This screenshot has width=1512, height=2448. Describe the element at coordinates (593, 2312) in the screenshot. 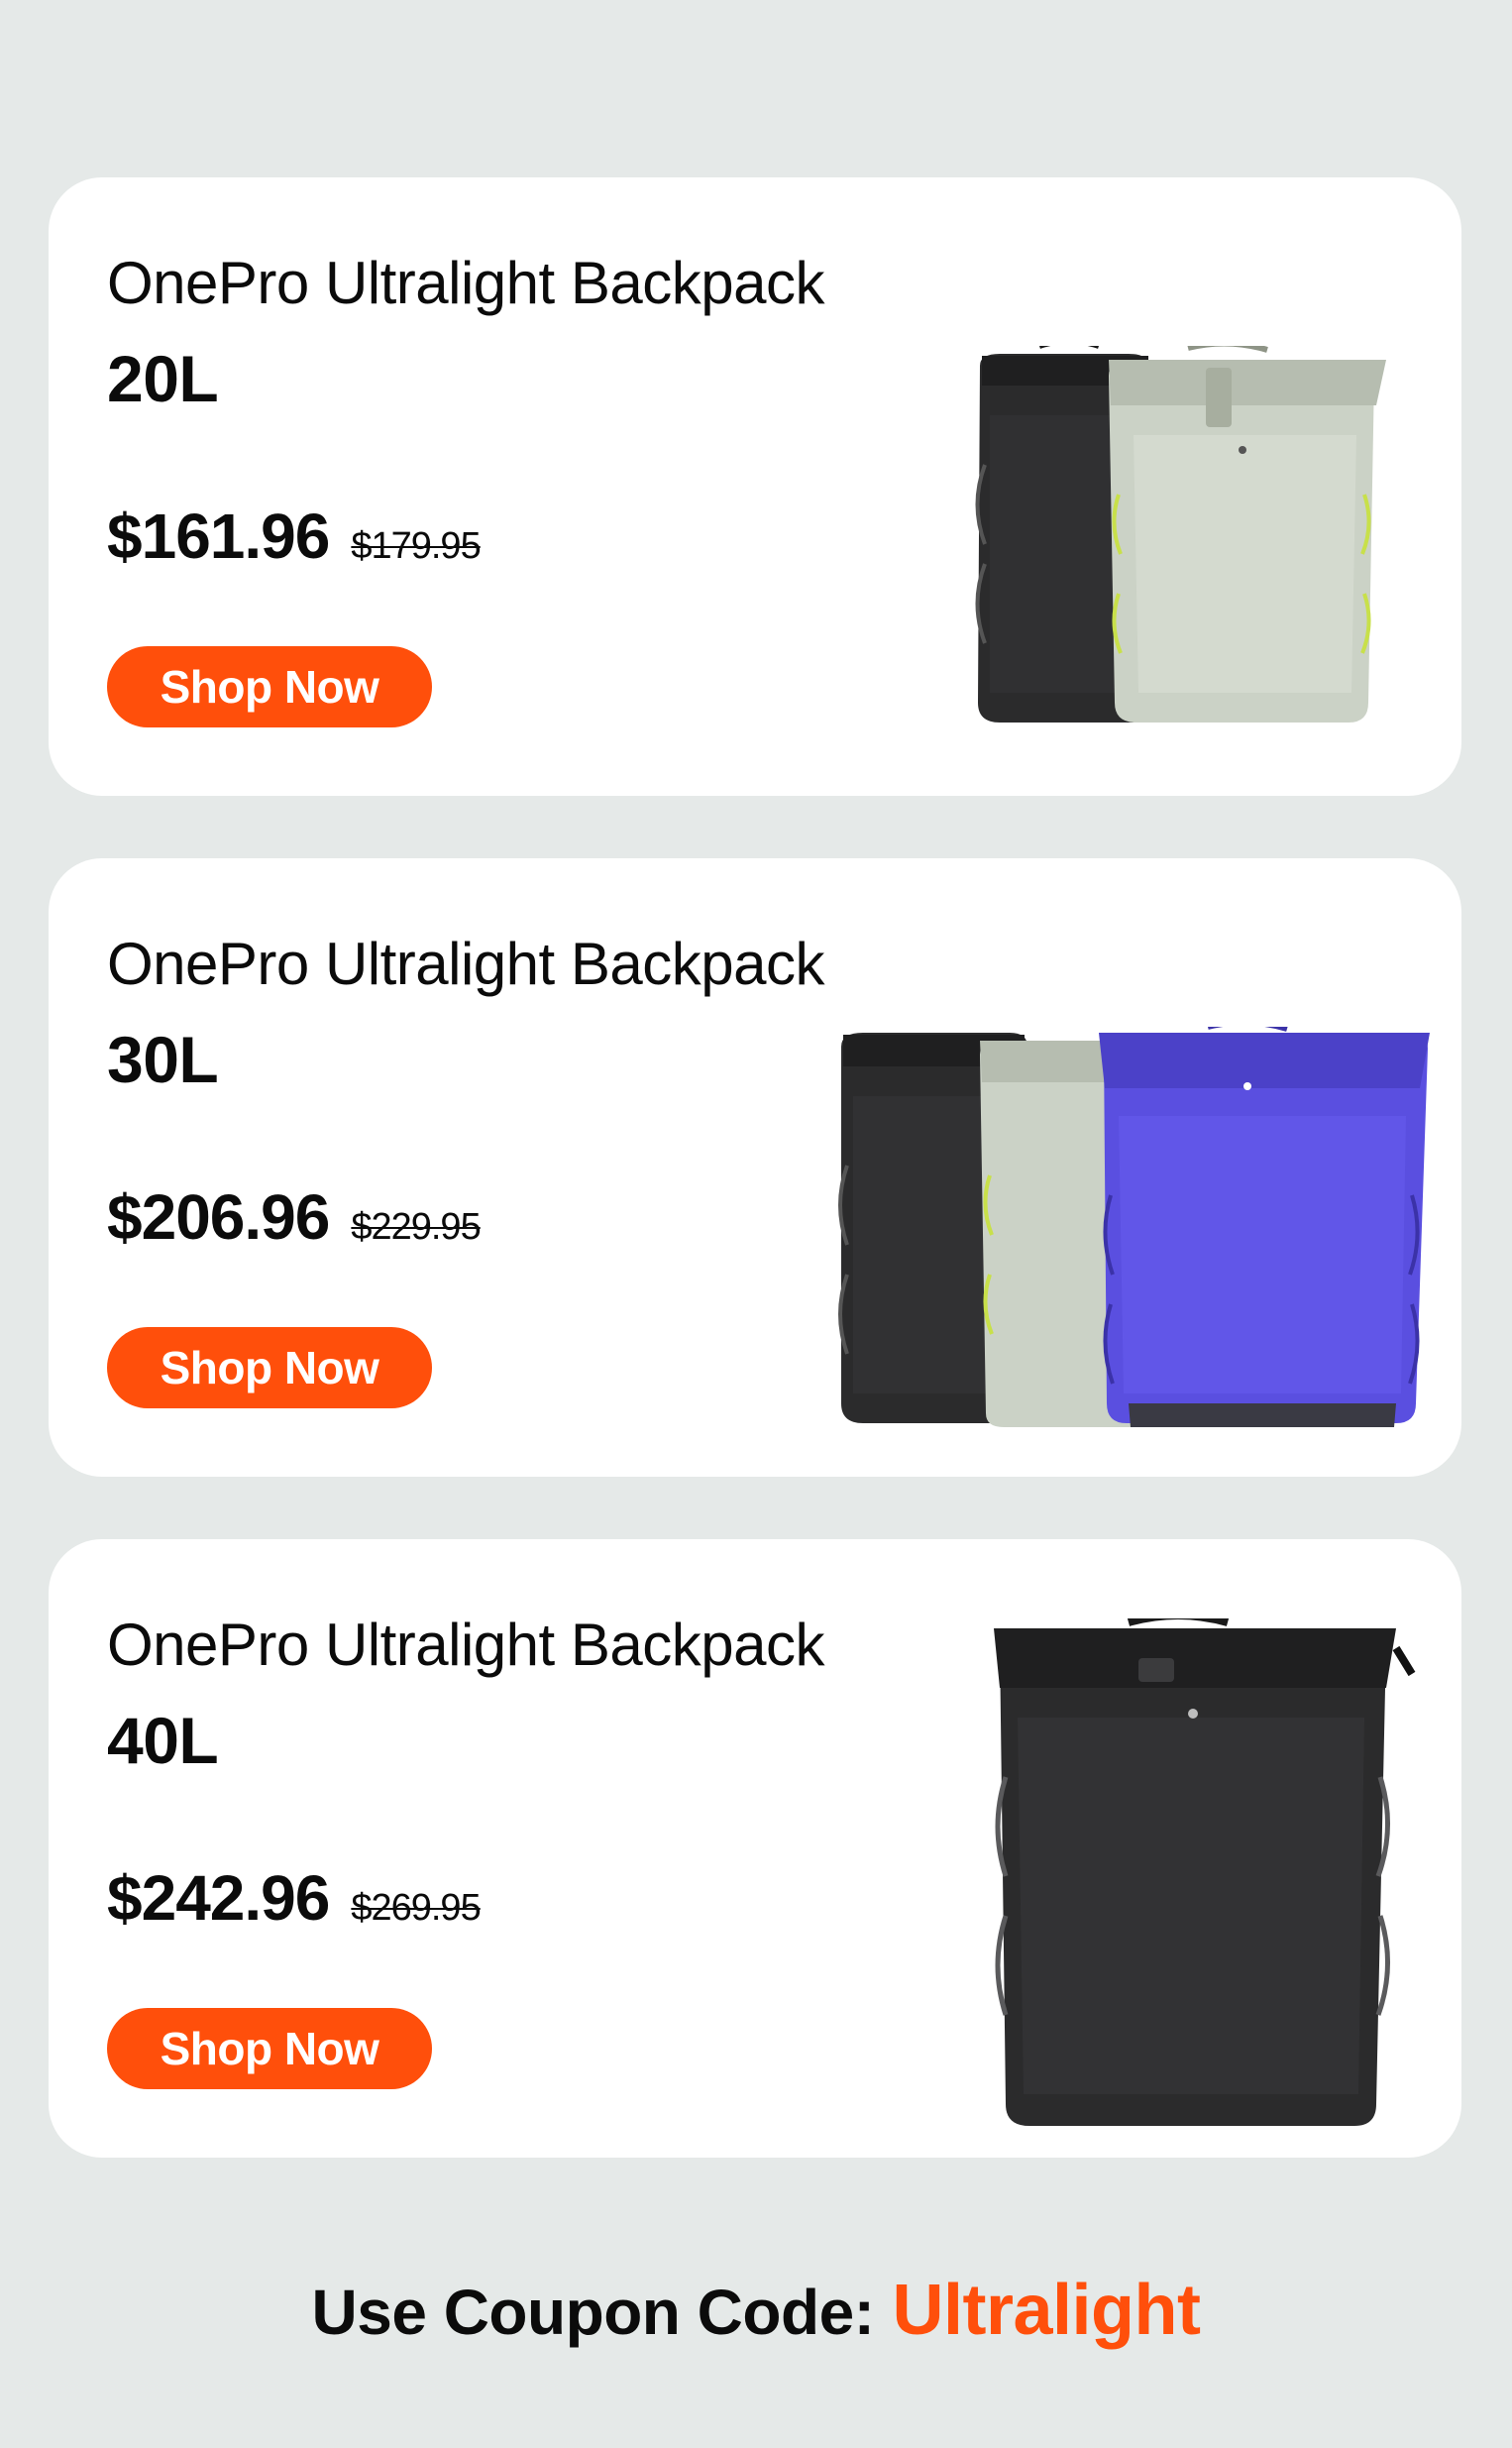

I see `coupon-label: Use Coupon Code:` at that location.